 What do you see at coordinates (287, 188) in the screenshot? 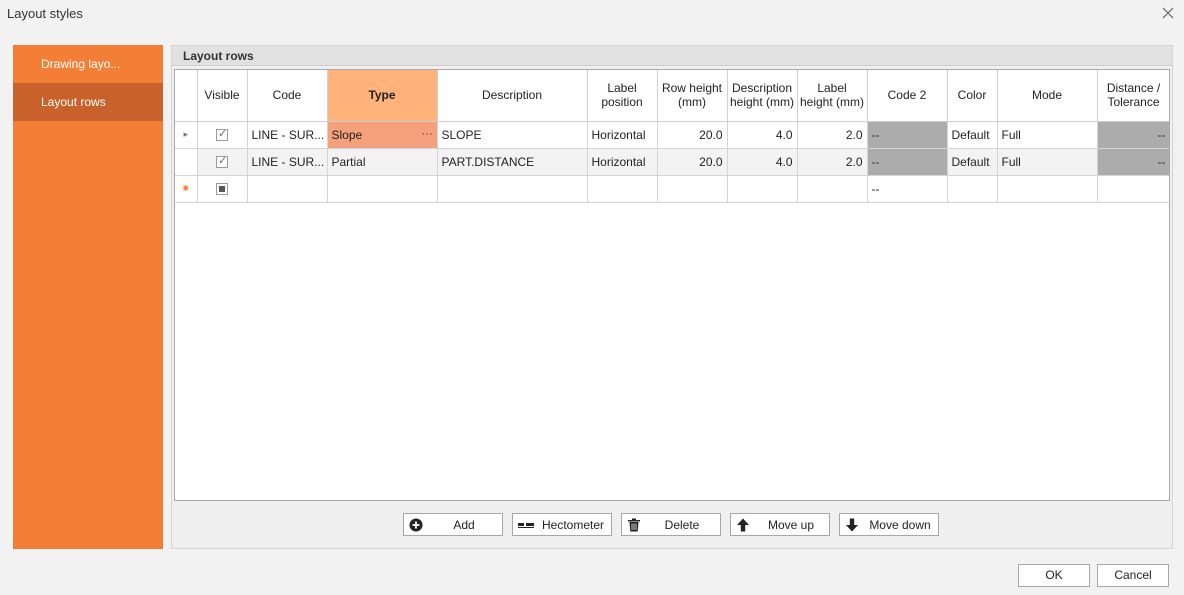
I see `code-cell` at bounding box center [287, 188].